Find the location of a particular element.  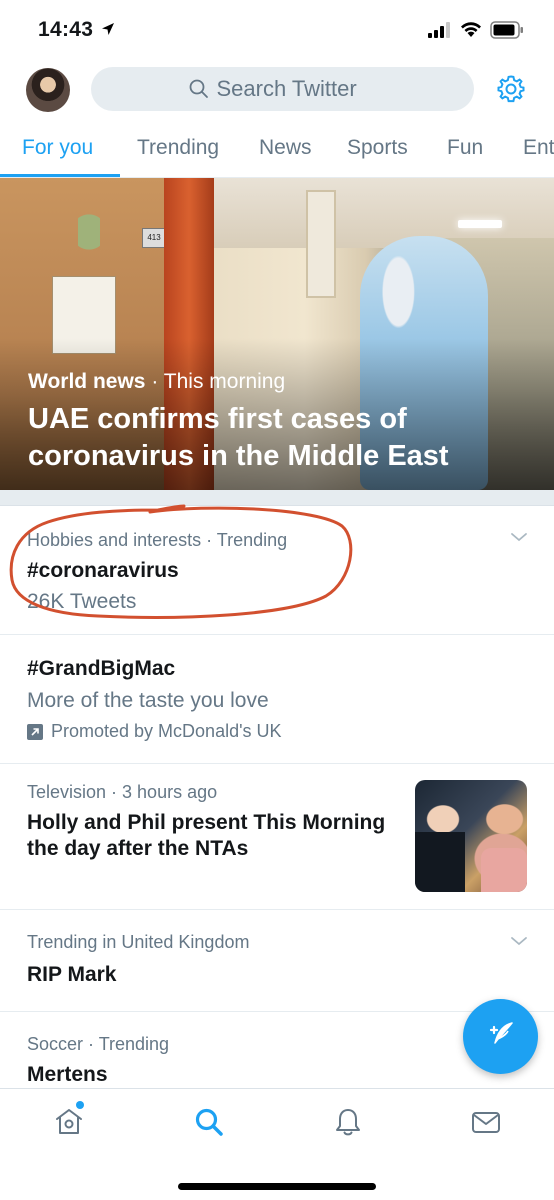

news-thumbnail is located at coordinates (471, 836).